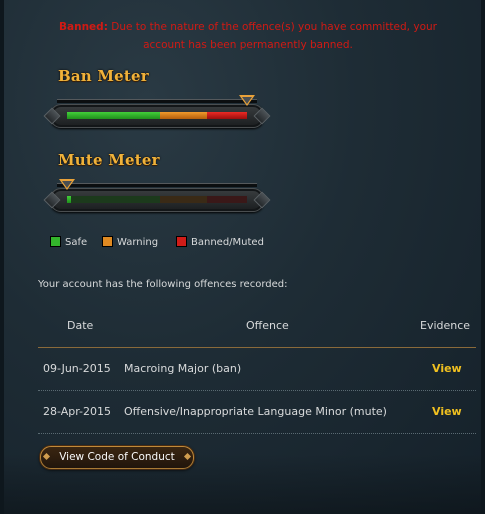 This screenshot has height=514, width=485. Describe the element at coordinates (107, 241) in the screenshot. I see `warning-swatch-icon` at that location.